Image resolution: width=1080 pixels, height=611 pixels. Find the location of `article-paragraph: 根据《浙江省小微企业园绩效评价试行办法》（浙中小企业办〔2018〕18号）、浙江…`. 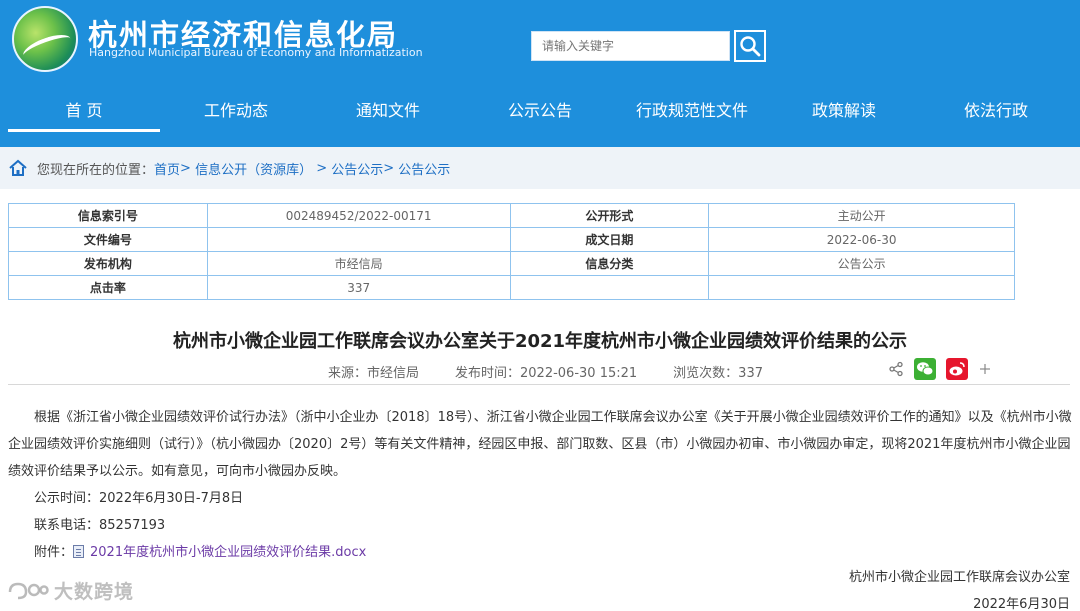

article-paragraph: 根据《浙江省小微企业园绩效评价试行办法》（浙中小企业办〔2018〕18号）、浙江… is located at coordinates (540, 444).